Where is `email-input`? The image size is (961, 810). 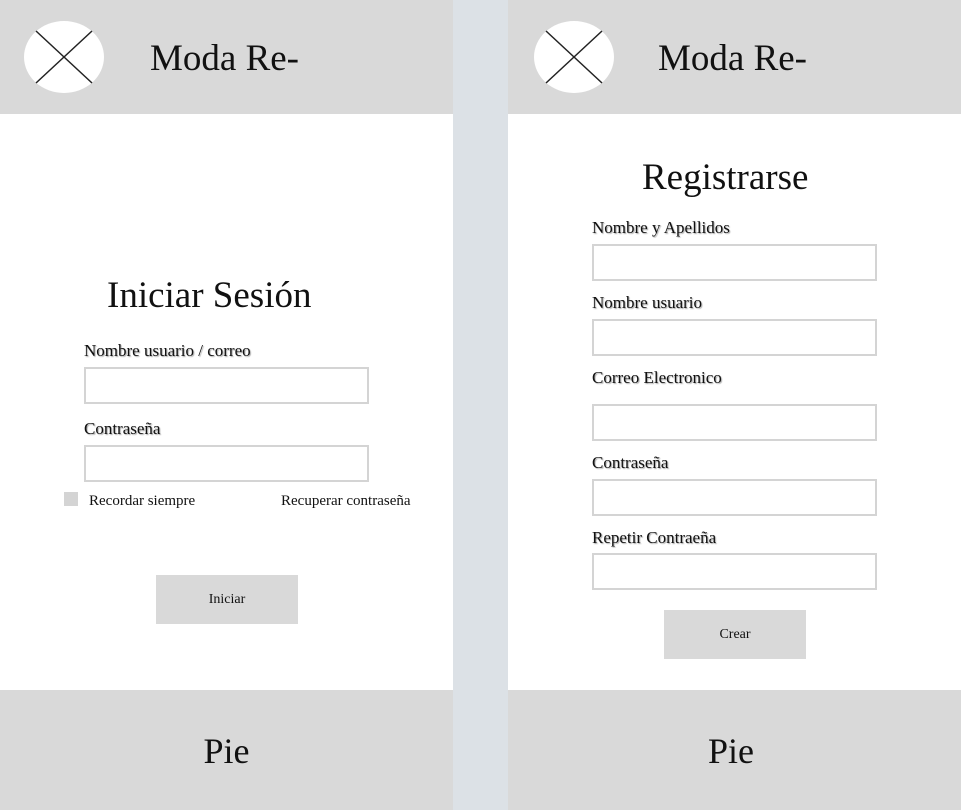 email-input is located at coordinates (734, 422).